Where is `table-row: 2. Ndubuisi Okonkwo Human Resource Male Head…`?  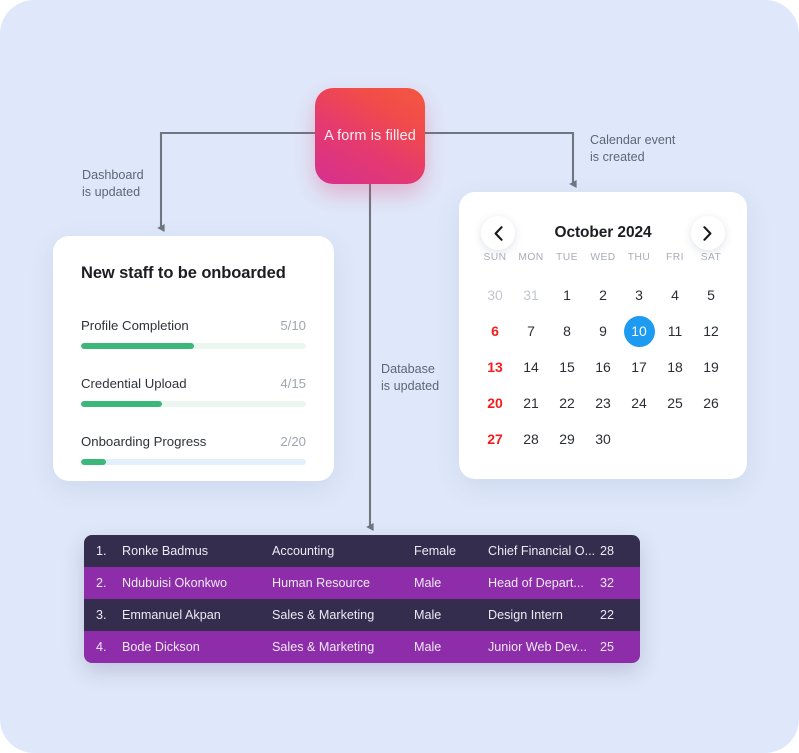
table-row: 2. Ndubuisi Okonkwo Human Resource Male Head… is located at coordinates (362, 583).